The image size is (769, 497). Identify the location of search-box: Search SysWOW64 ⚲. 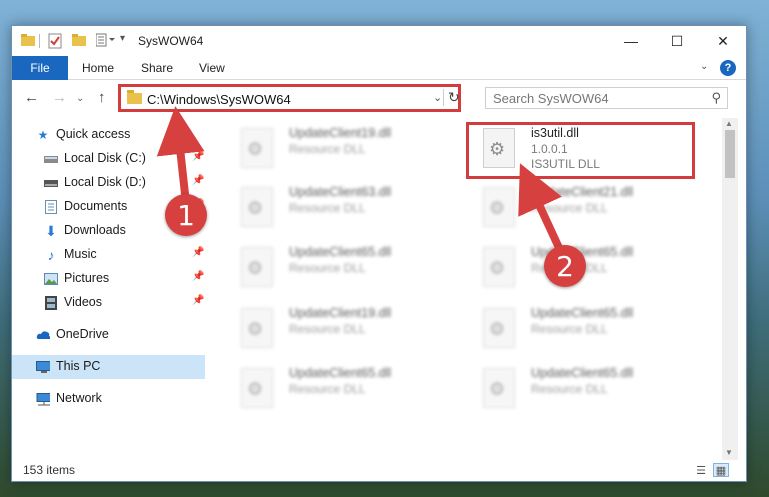
(606, 98).